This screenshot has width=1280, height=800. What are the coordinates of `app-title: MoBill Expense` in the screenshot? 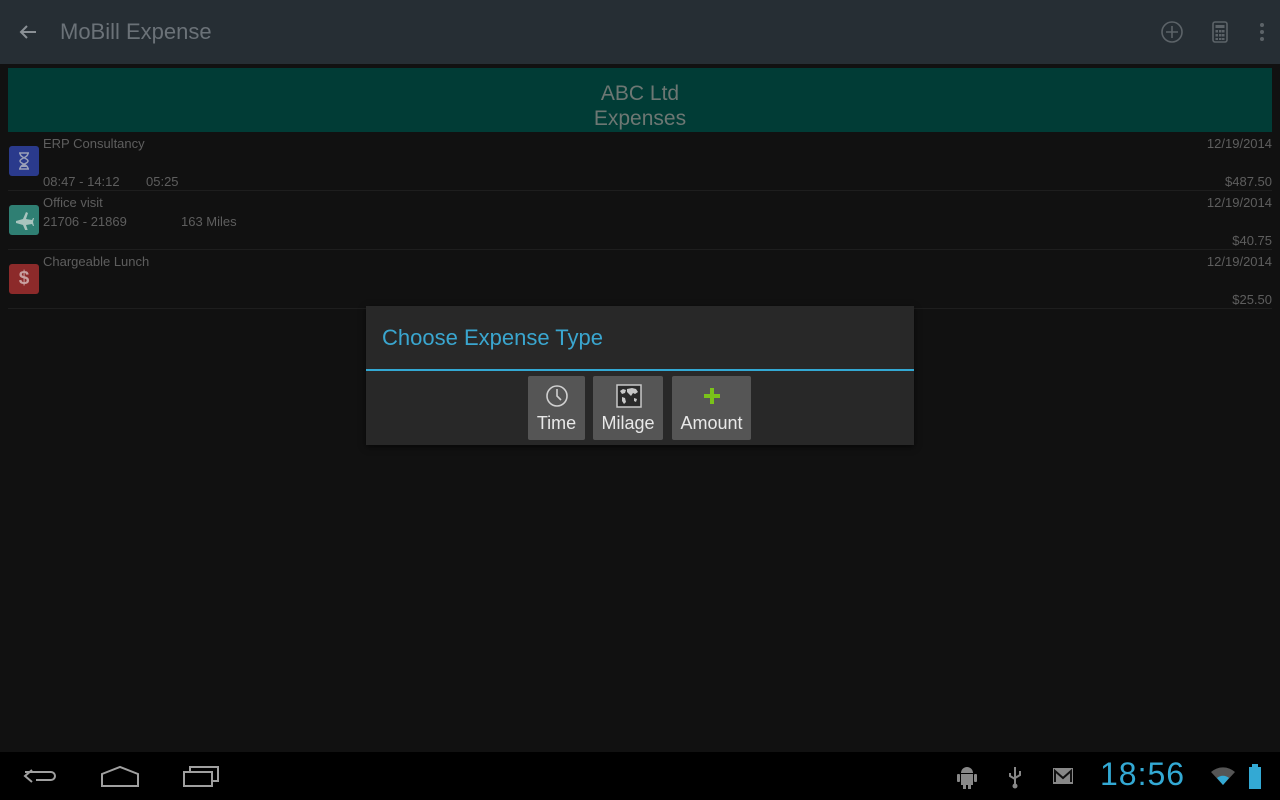 It's located at (136, 31).